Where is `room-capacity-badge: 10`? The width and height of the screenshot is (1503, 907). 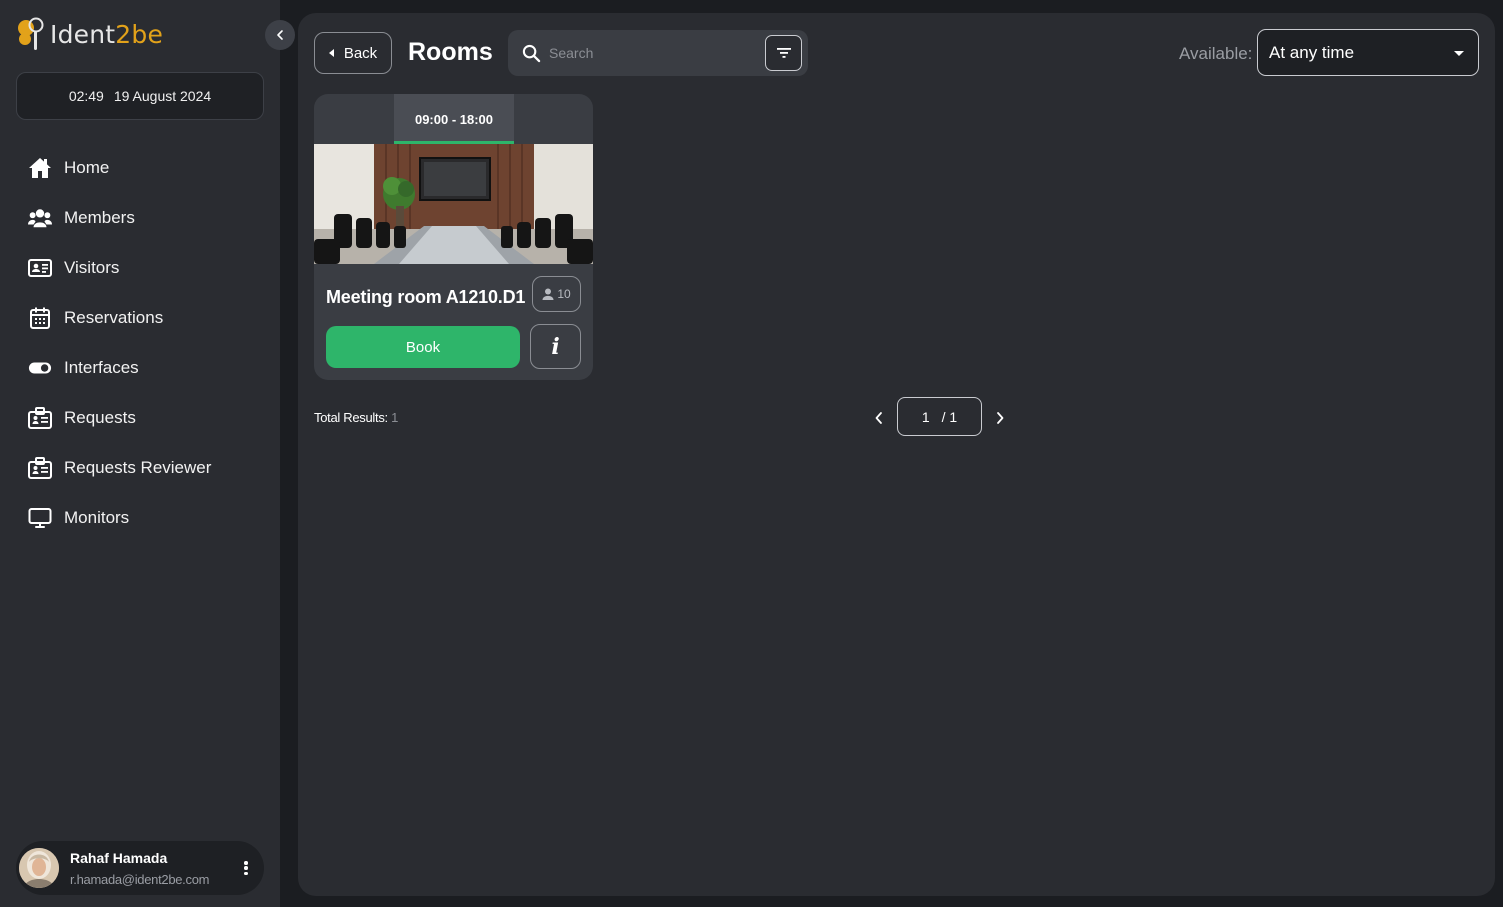 room-capacity-badge: 10 is located at coordinates (556, 294).